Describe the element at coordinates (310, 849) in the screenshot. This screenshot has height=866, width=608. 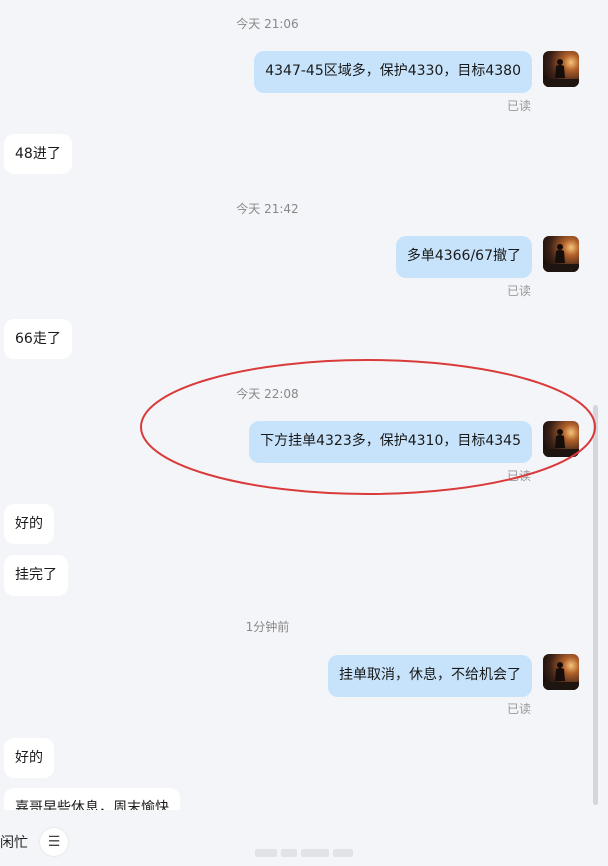
I see `blurred-hint` at that location.